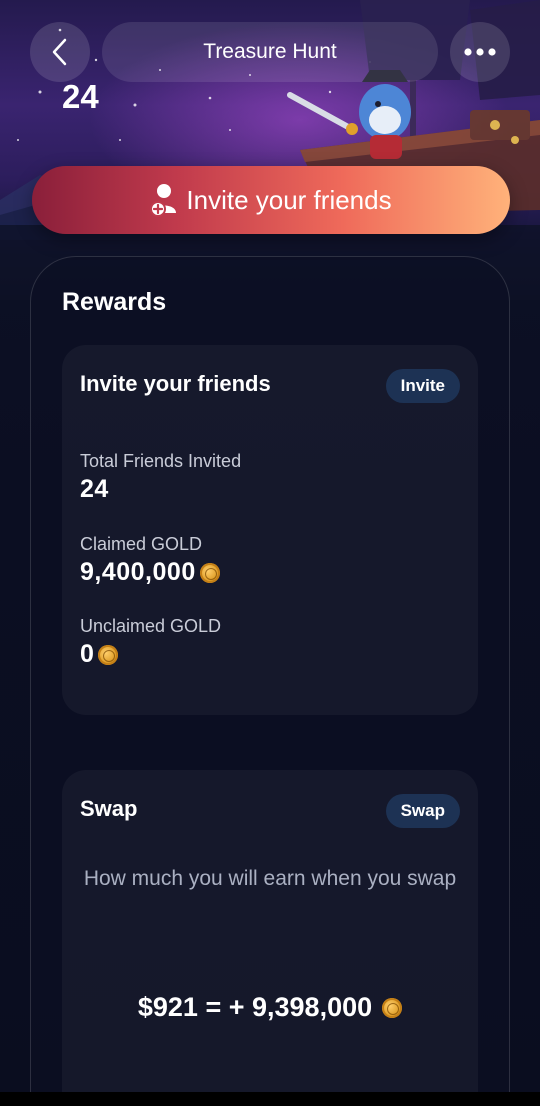 The height and width of the screenshot is (1106, 540). I want to click on swap-gold-value: 9,398,000, so click(312, 1007).